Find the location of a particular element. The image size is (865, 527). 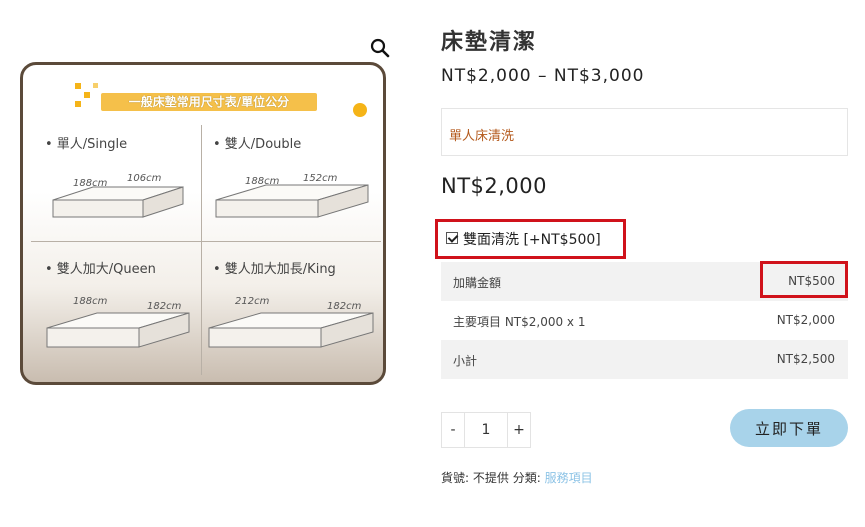

bed-single-illustration is located at coordinates (118, 202).